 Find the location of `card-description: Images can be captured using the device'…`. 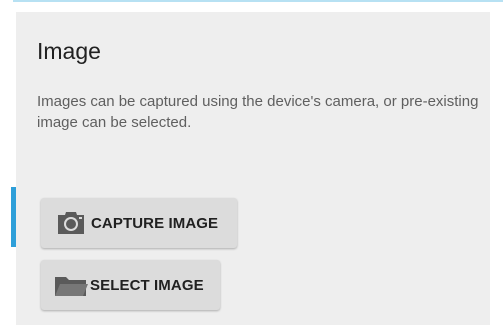

card-description: Images can be captured using the device'… is located at coordinates (258, 112).